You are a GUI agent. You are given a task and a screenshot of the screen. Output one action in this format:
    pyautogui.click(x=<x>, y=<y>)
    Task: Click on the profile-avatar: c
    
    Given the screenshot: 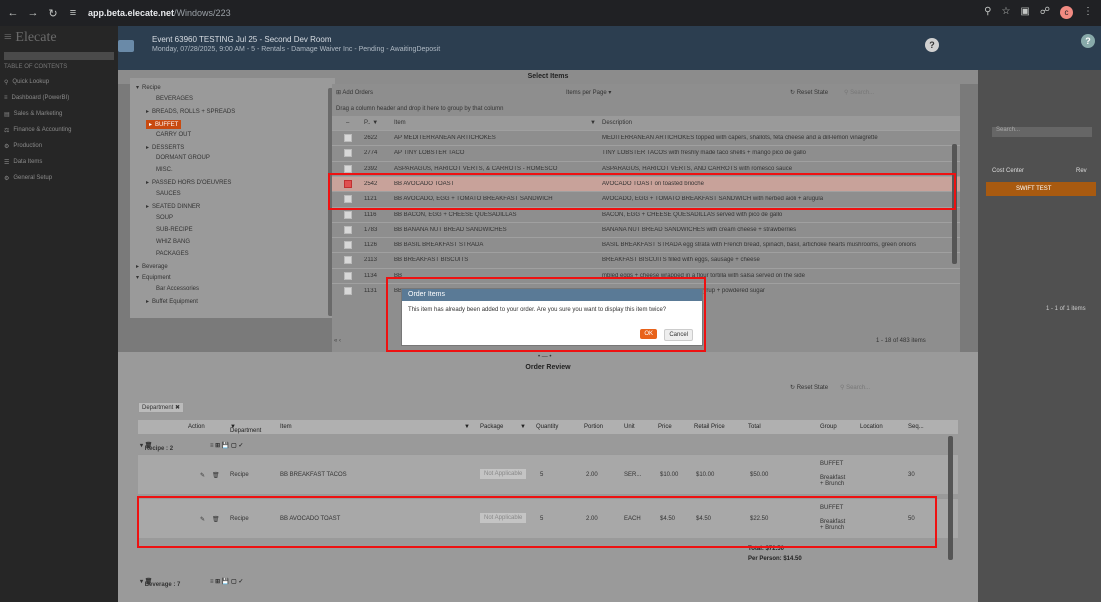 What is the action you would take?
    pyautogui.click(x=1066, y=12)
    